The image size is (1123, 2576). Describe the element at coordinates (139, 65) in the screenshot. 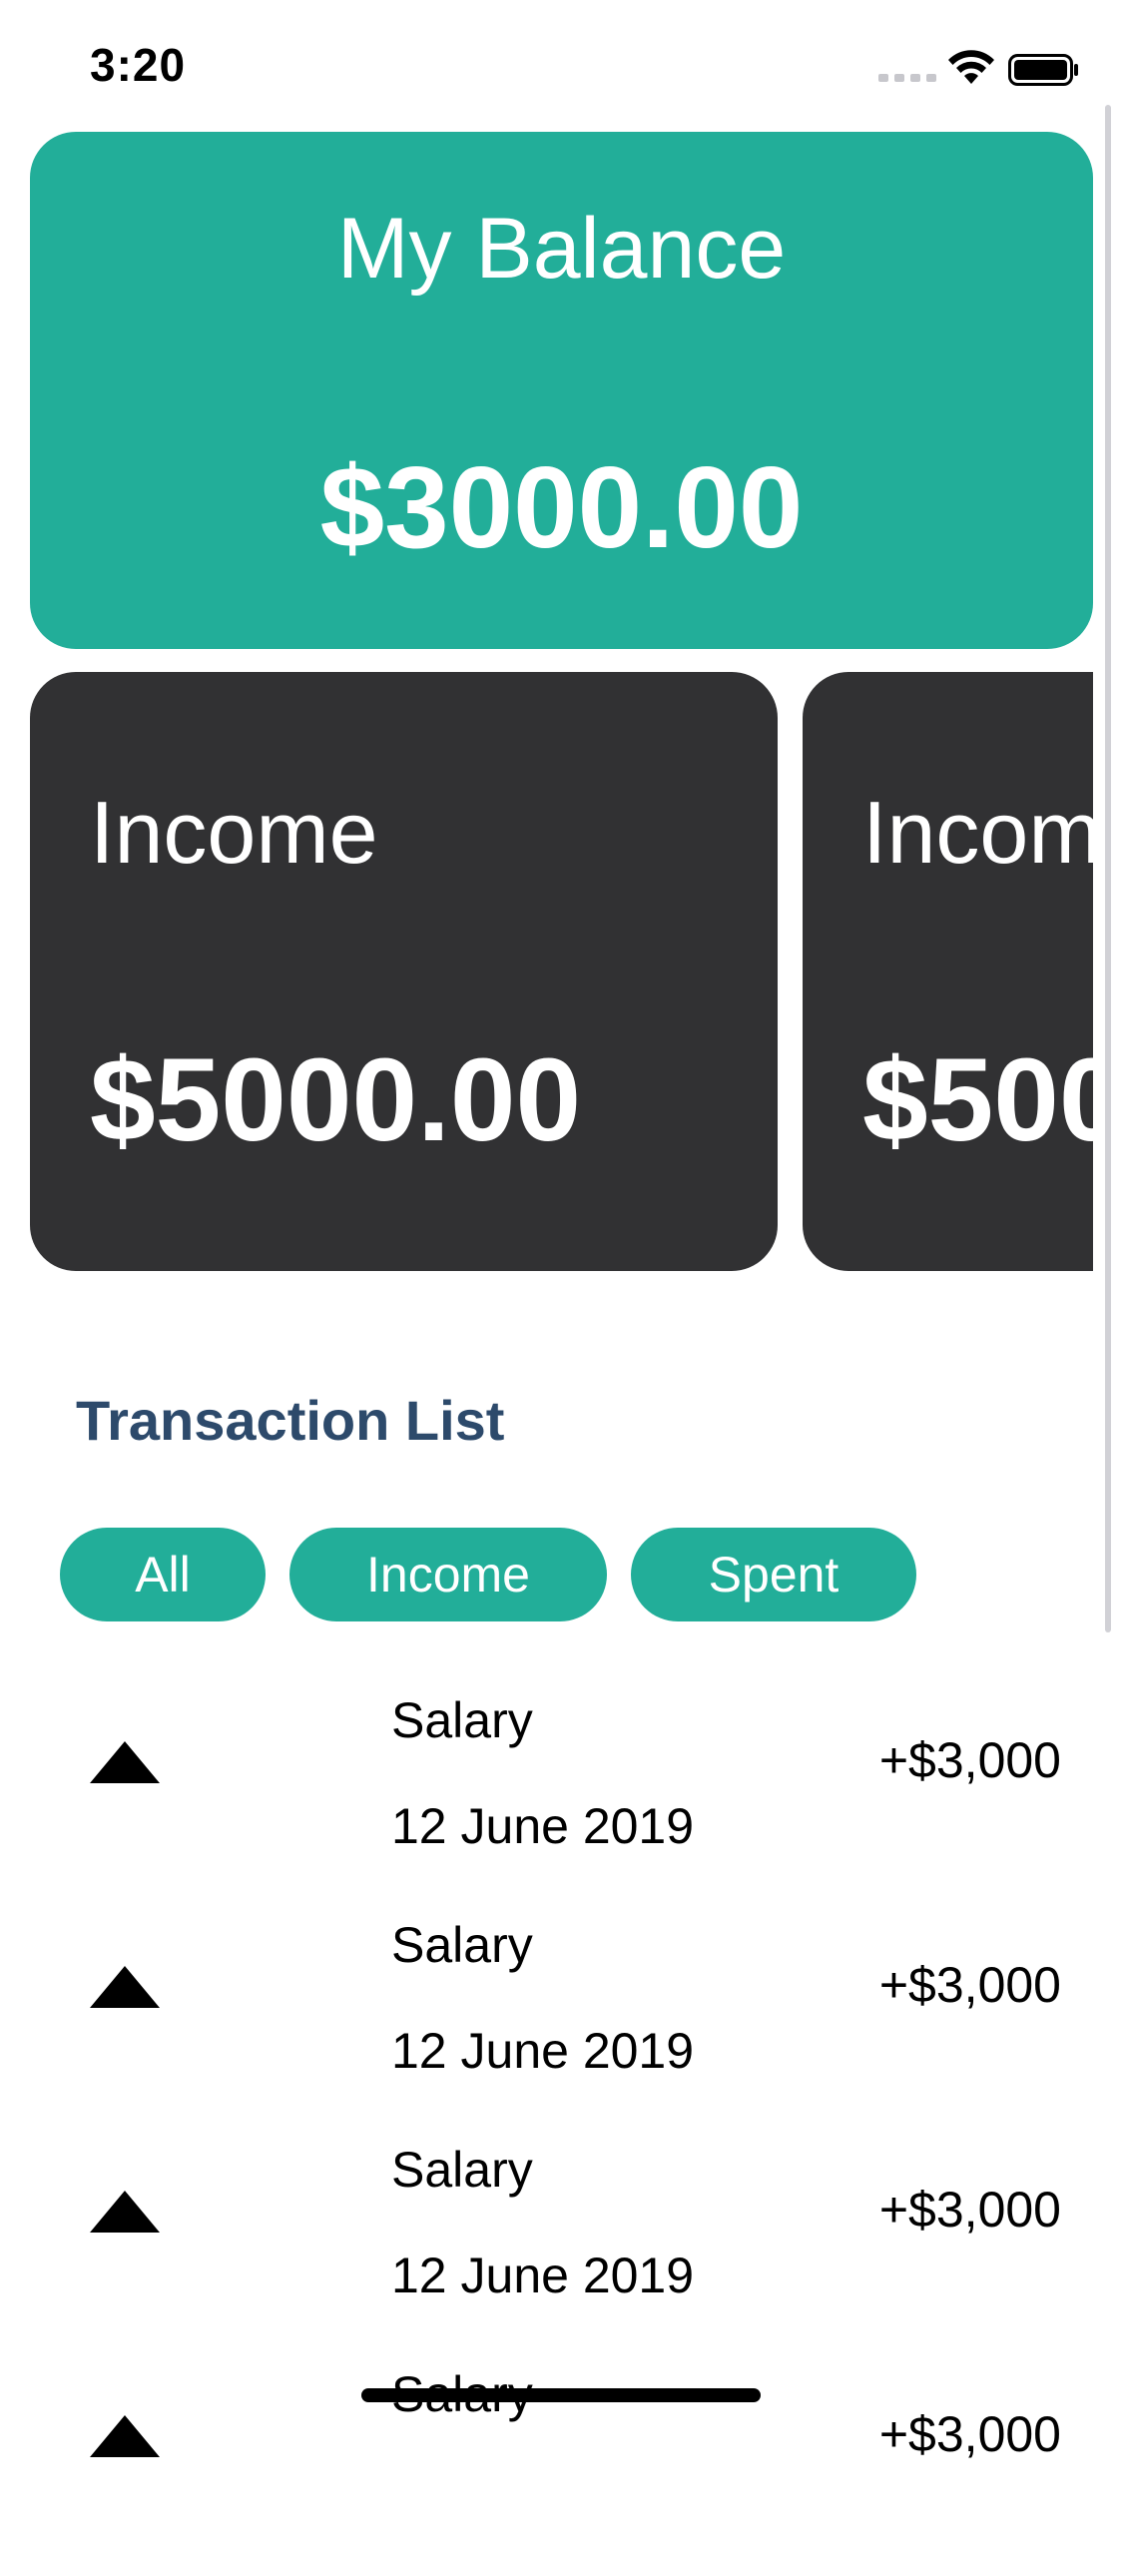

I see `status-time: 3:20` at that location.